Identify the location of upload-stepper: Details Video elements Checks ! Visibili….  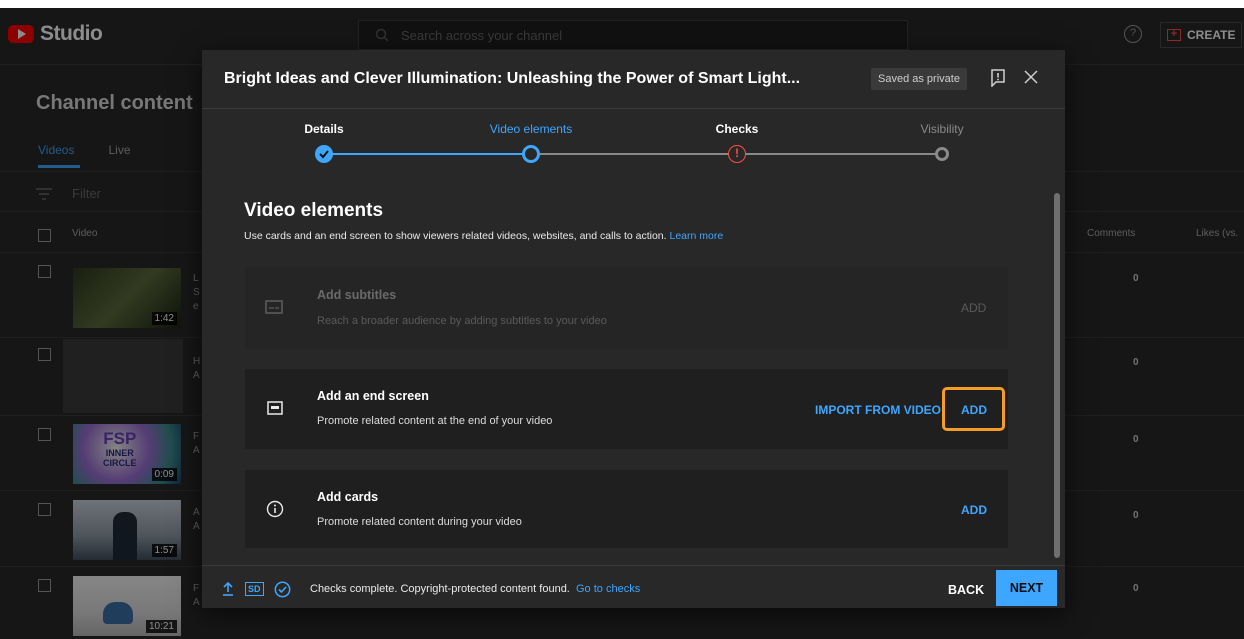
(633, 146).